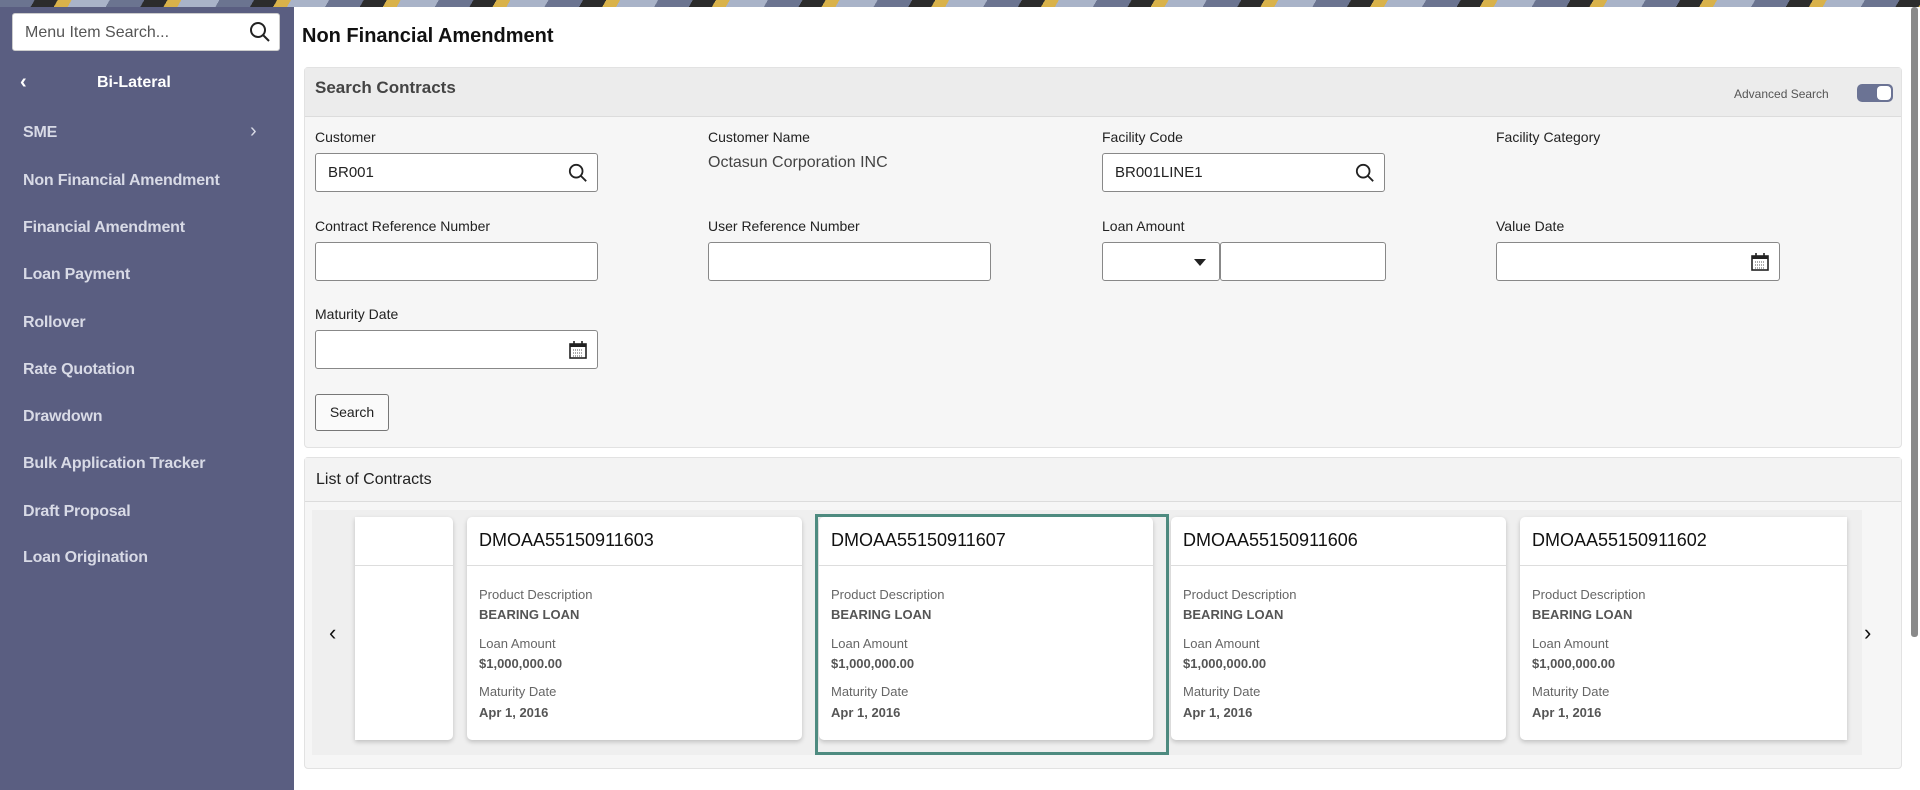 Image resolution: width=1920 pixels, height=790 pixels. I want to click on sidebar-item-non-financial-amendment: Non Financial Amendment, so click(121, 181).